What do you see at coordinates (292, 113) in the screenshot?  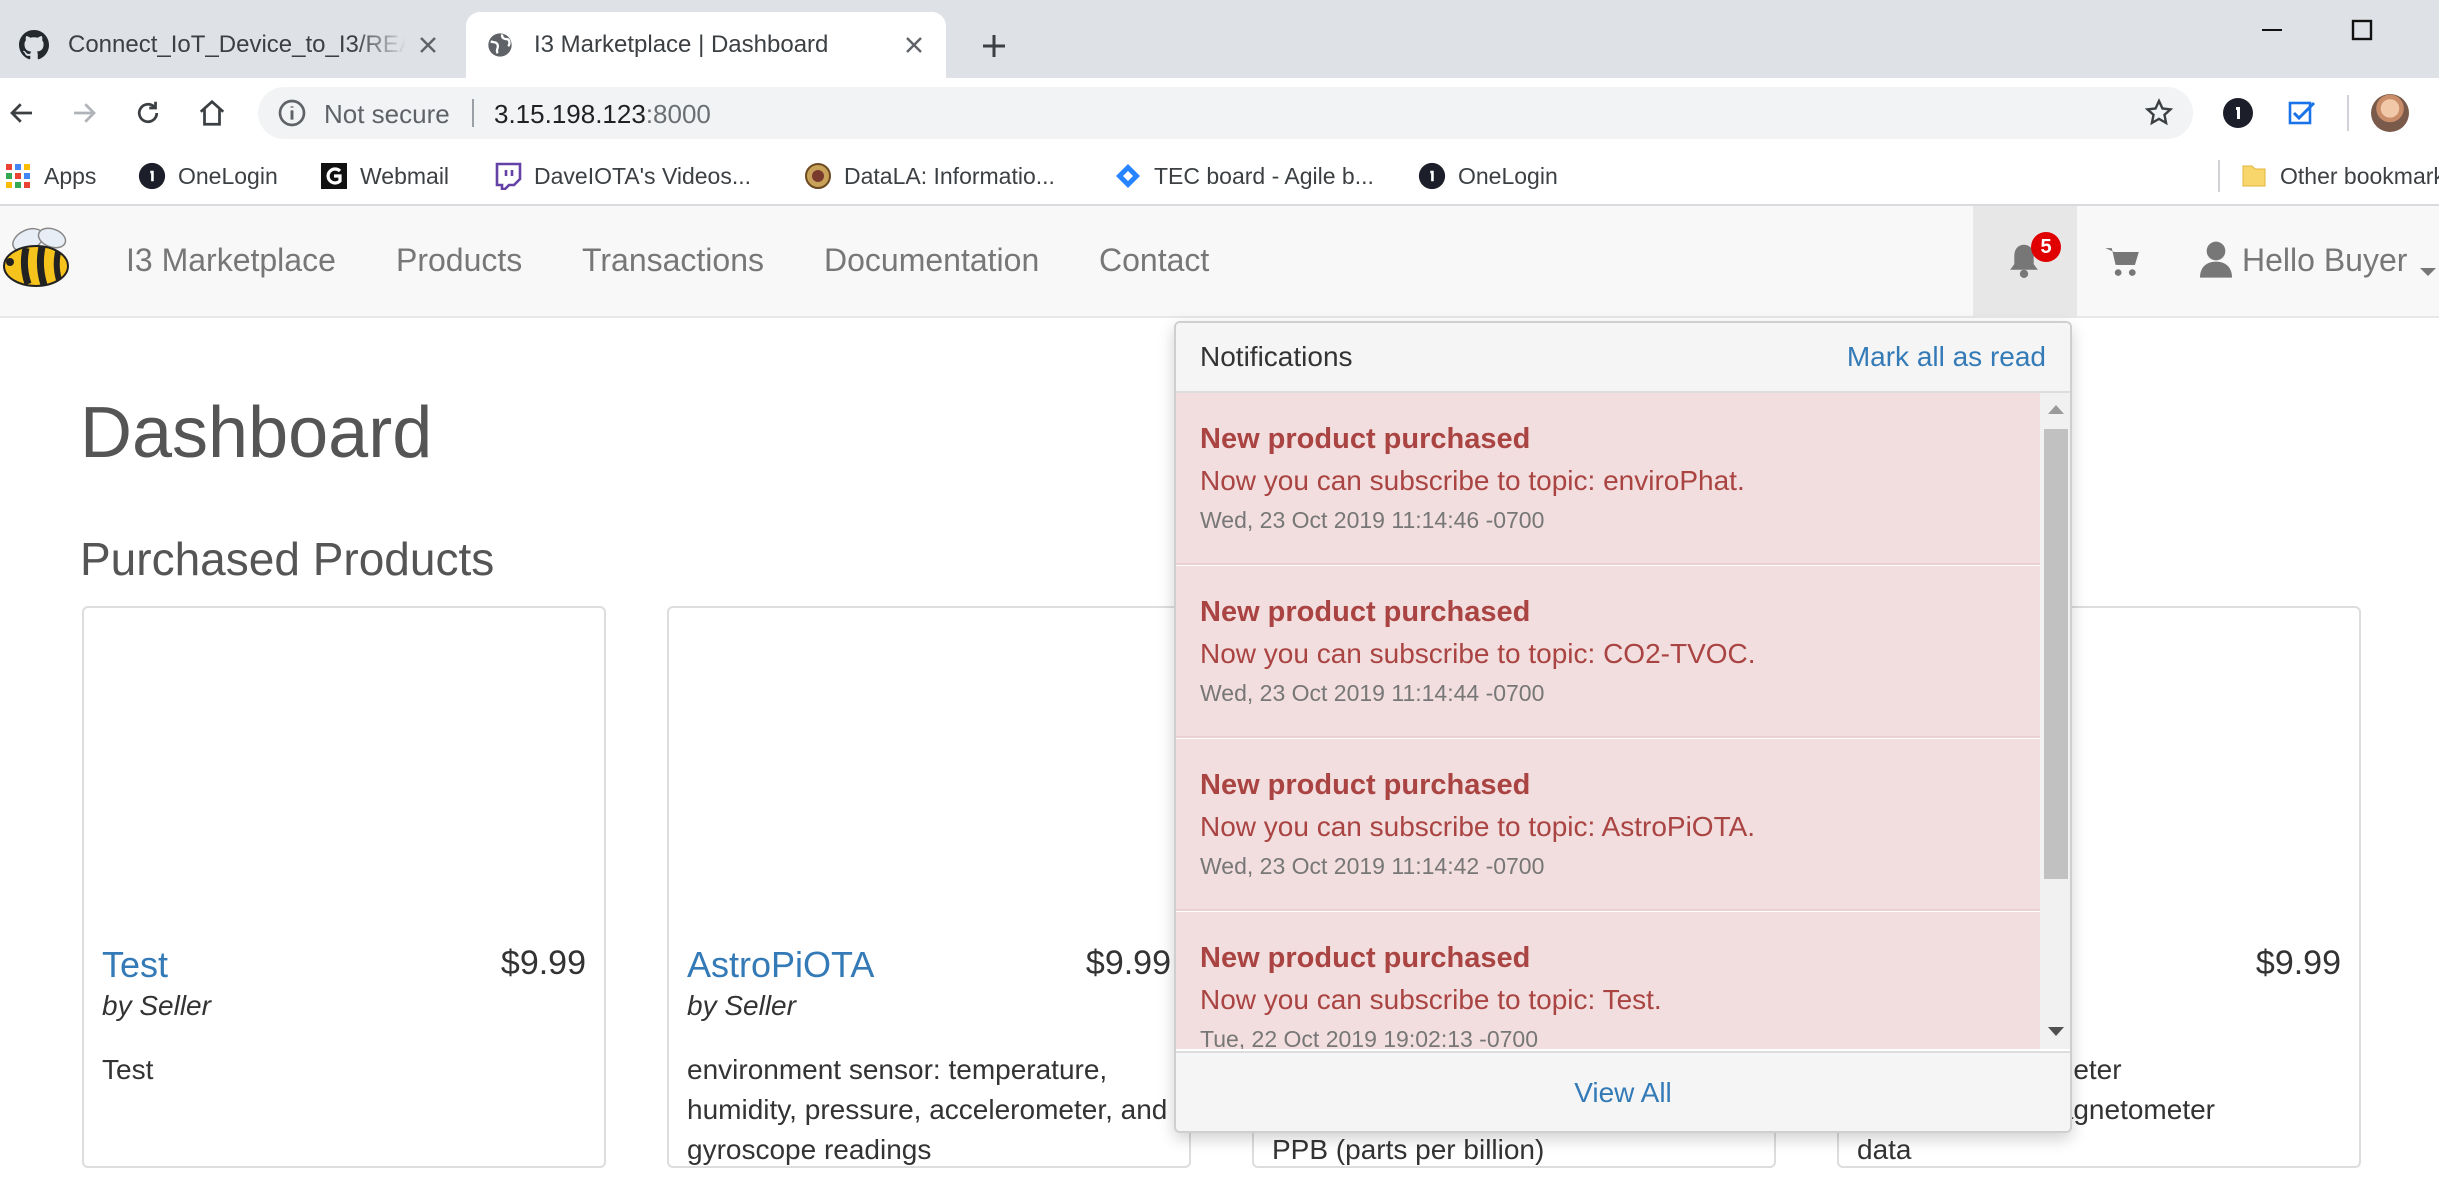 I see `info-icon` at bounding box center [292, 113].